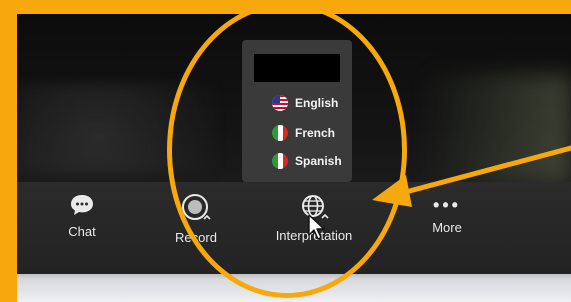 Image resolution: width=571 pixels, height=302 pixels. Describe the element at coordinates (318, 161) in the screenshot. I see `language-label: Spanish` at that location.